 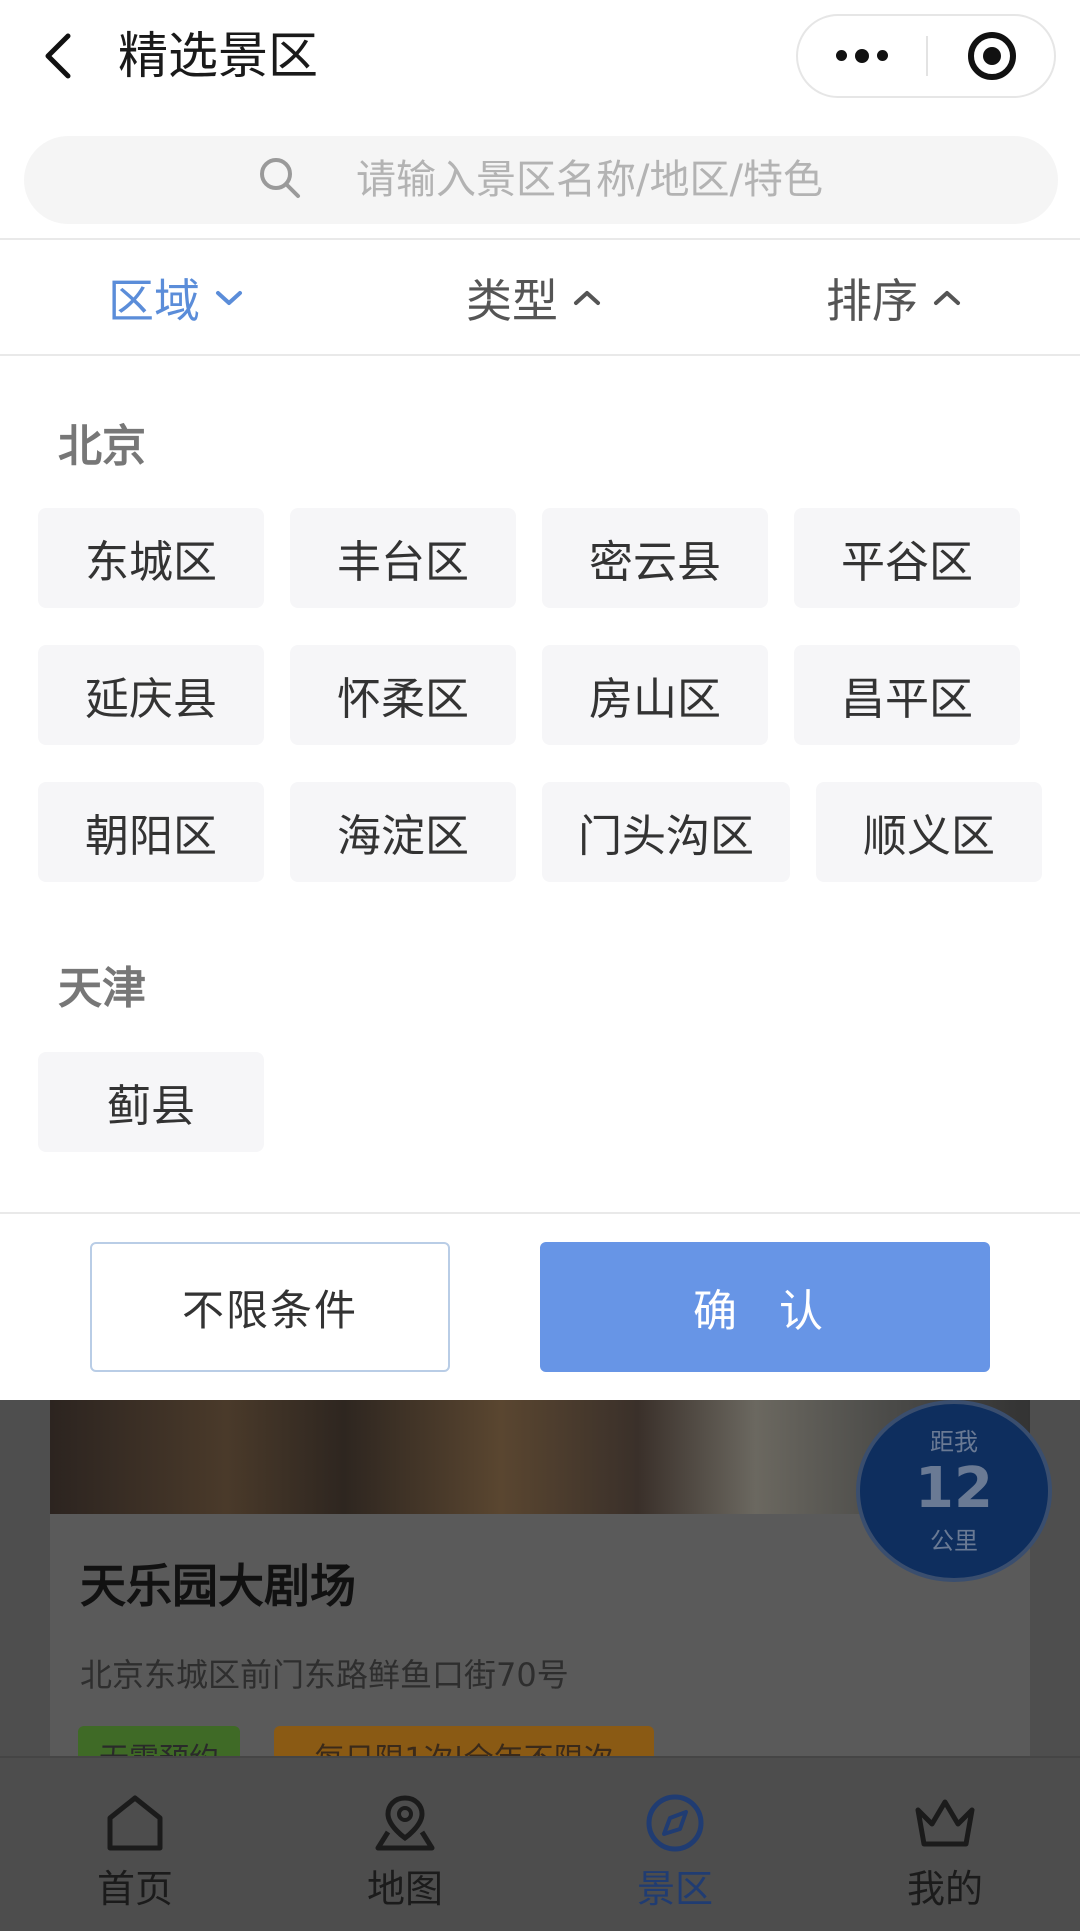 I want to click on tab-map: 地图, so click(x=405, y=1844).